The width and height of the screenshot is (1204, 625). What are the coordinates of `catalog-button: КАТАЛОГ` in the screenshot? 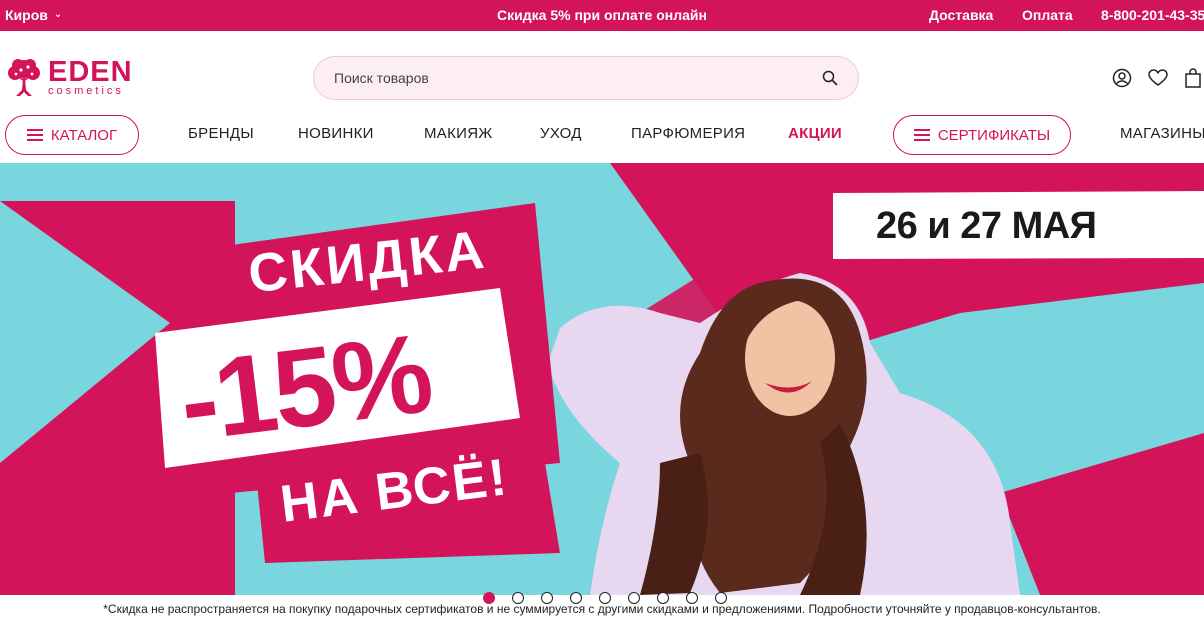 It's located at (72, 135).